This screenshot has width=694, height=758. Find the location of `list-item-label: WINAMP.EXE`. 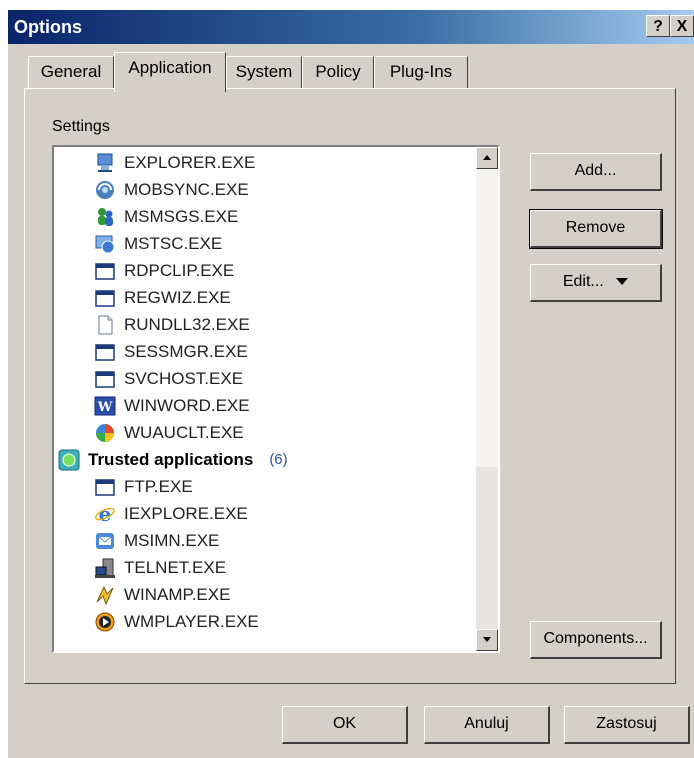

list-item-label: WINAMP.EXE is located at coordinates (177, 594).